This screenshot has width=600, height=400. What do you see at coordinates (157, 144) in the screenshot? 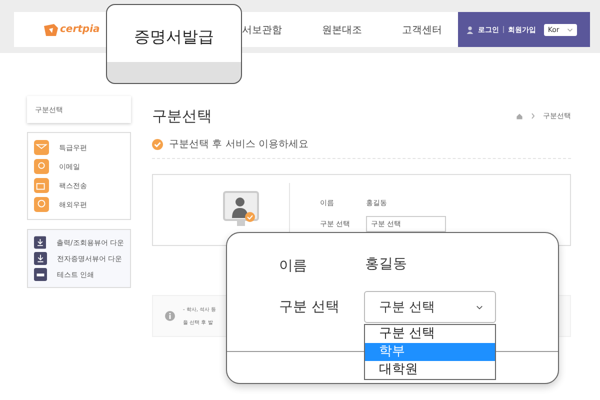
I see `check-icon` at bounding box center [157, 144].